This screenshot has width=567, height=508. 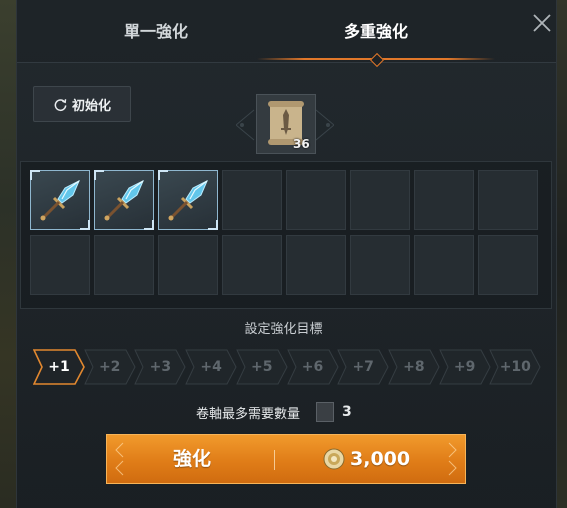 I want to click on level-option: +5, so click(x=262, y=367).